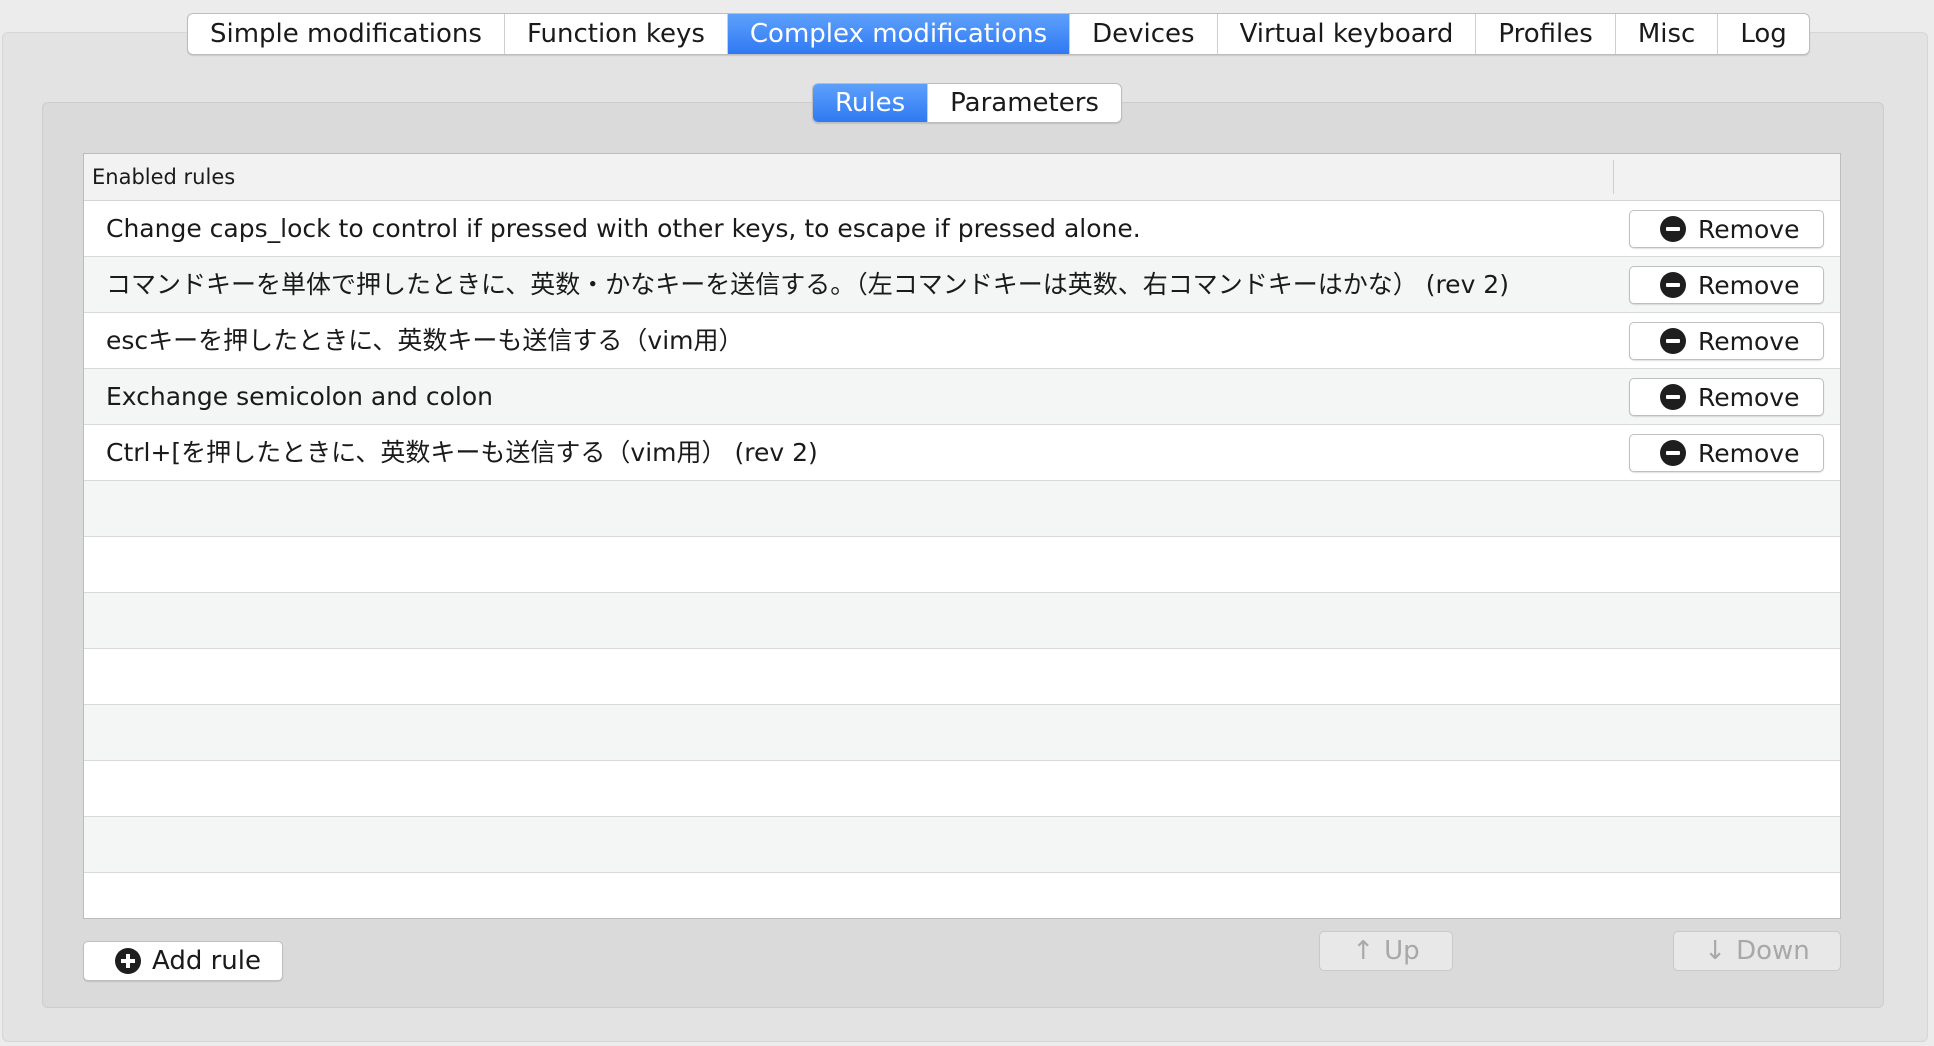 The image size is (1934, 1046). I want to click on subtab-rules: Rules, so click(871, 103).